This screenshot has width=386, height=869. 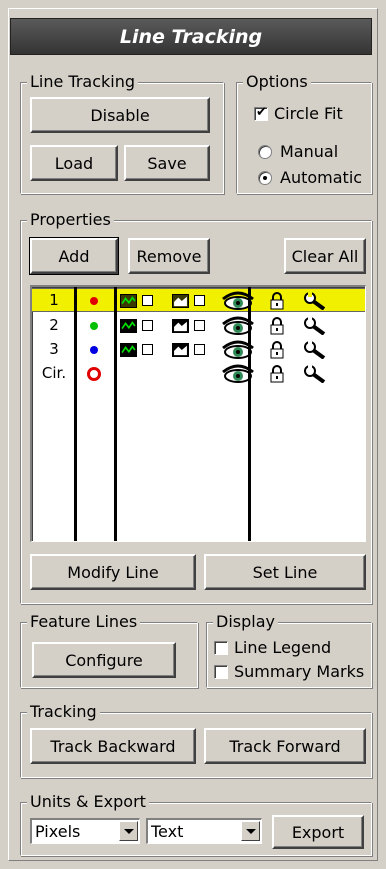 I want to click on circle-fit-checkbox: Circle Fit, so click(x=298, y=113).